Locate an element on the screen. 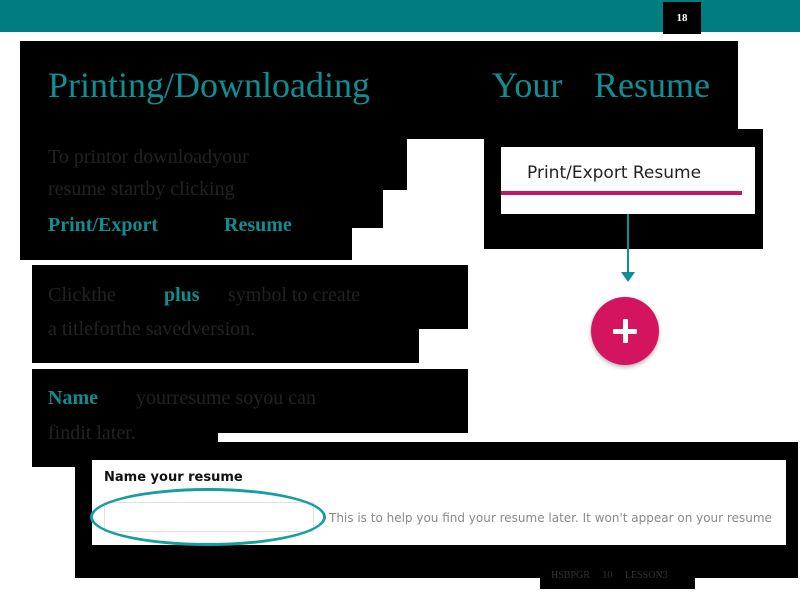  page-title: Printing/Downloading Your Resume is located at coordinates (379, 85).